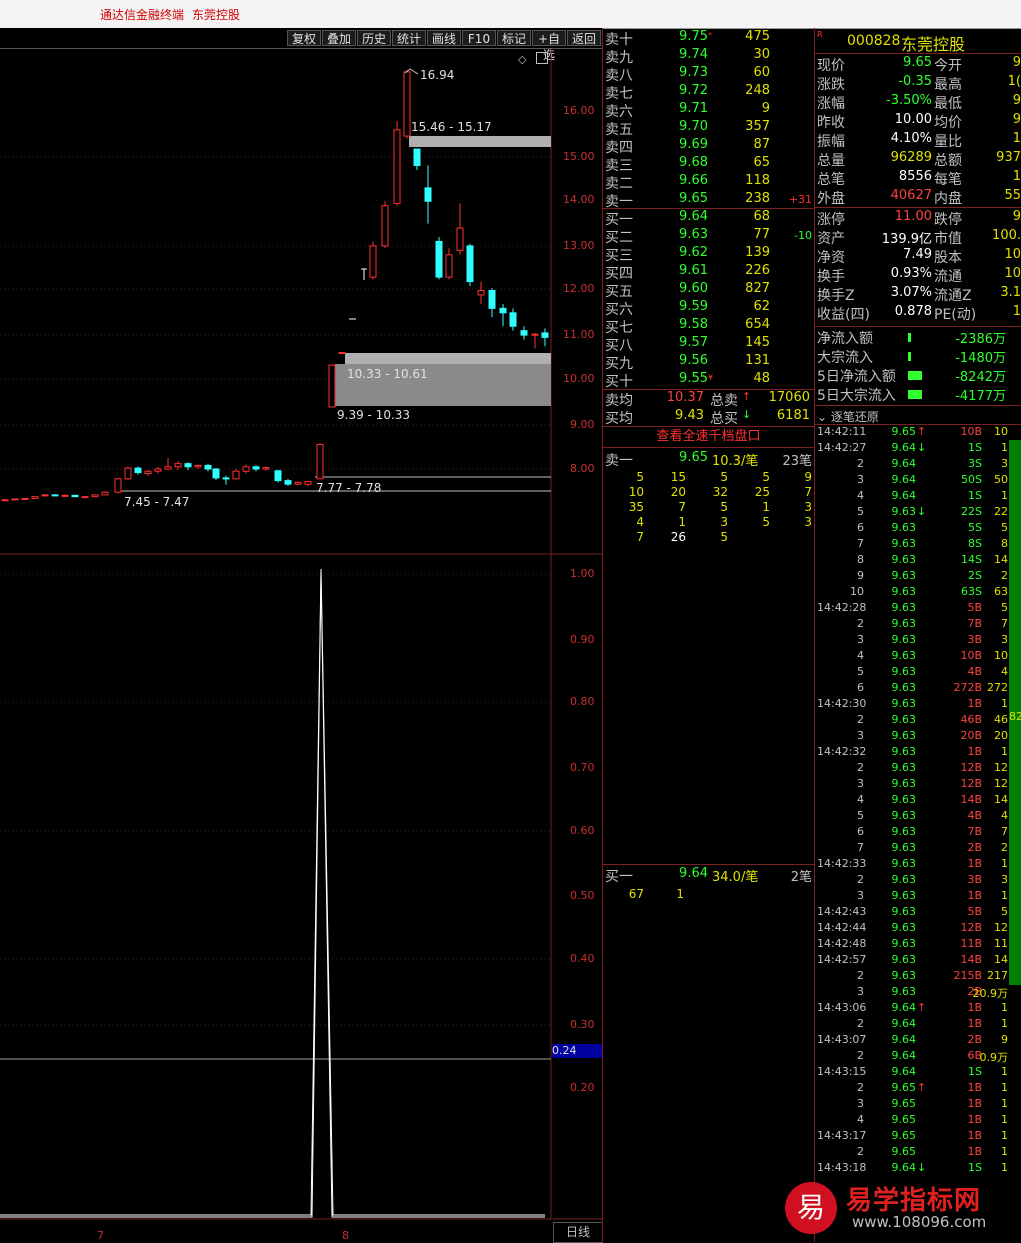  Describe the element at coordinates (304, 38) in the screenshot. I see `restore-rights-button: 复权` at that location.